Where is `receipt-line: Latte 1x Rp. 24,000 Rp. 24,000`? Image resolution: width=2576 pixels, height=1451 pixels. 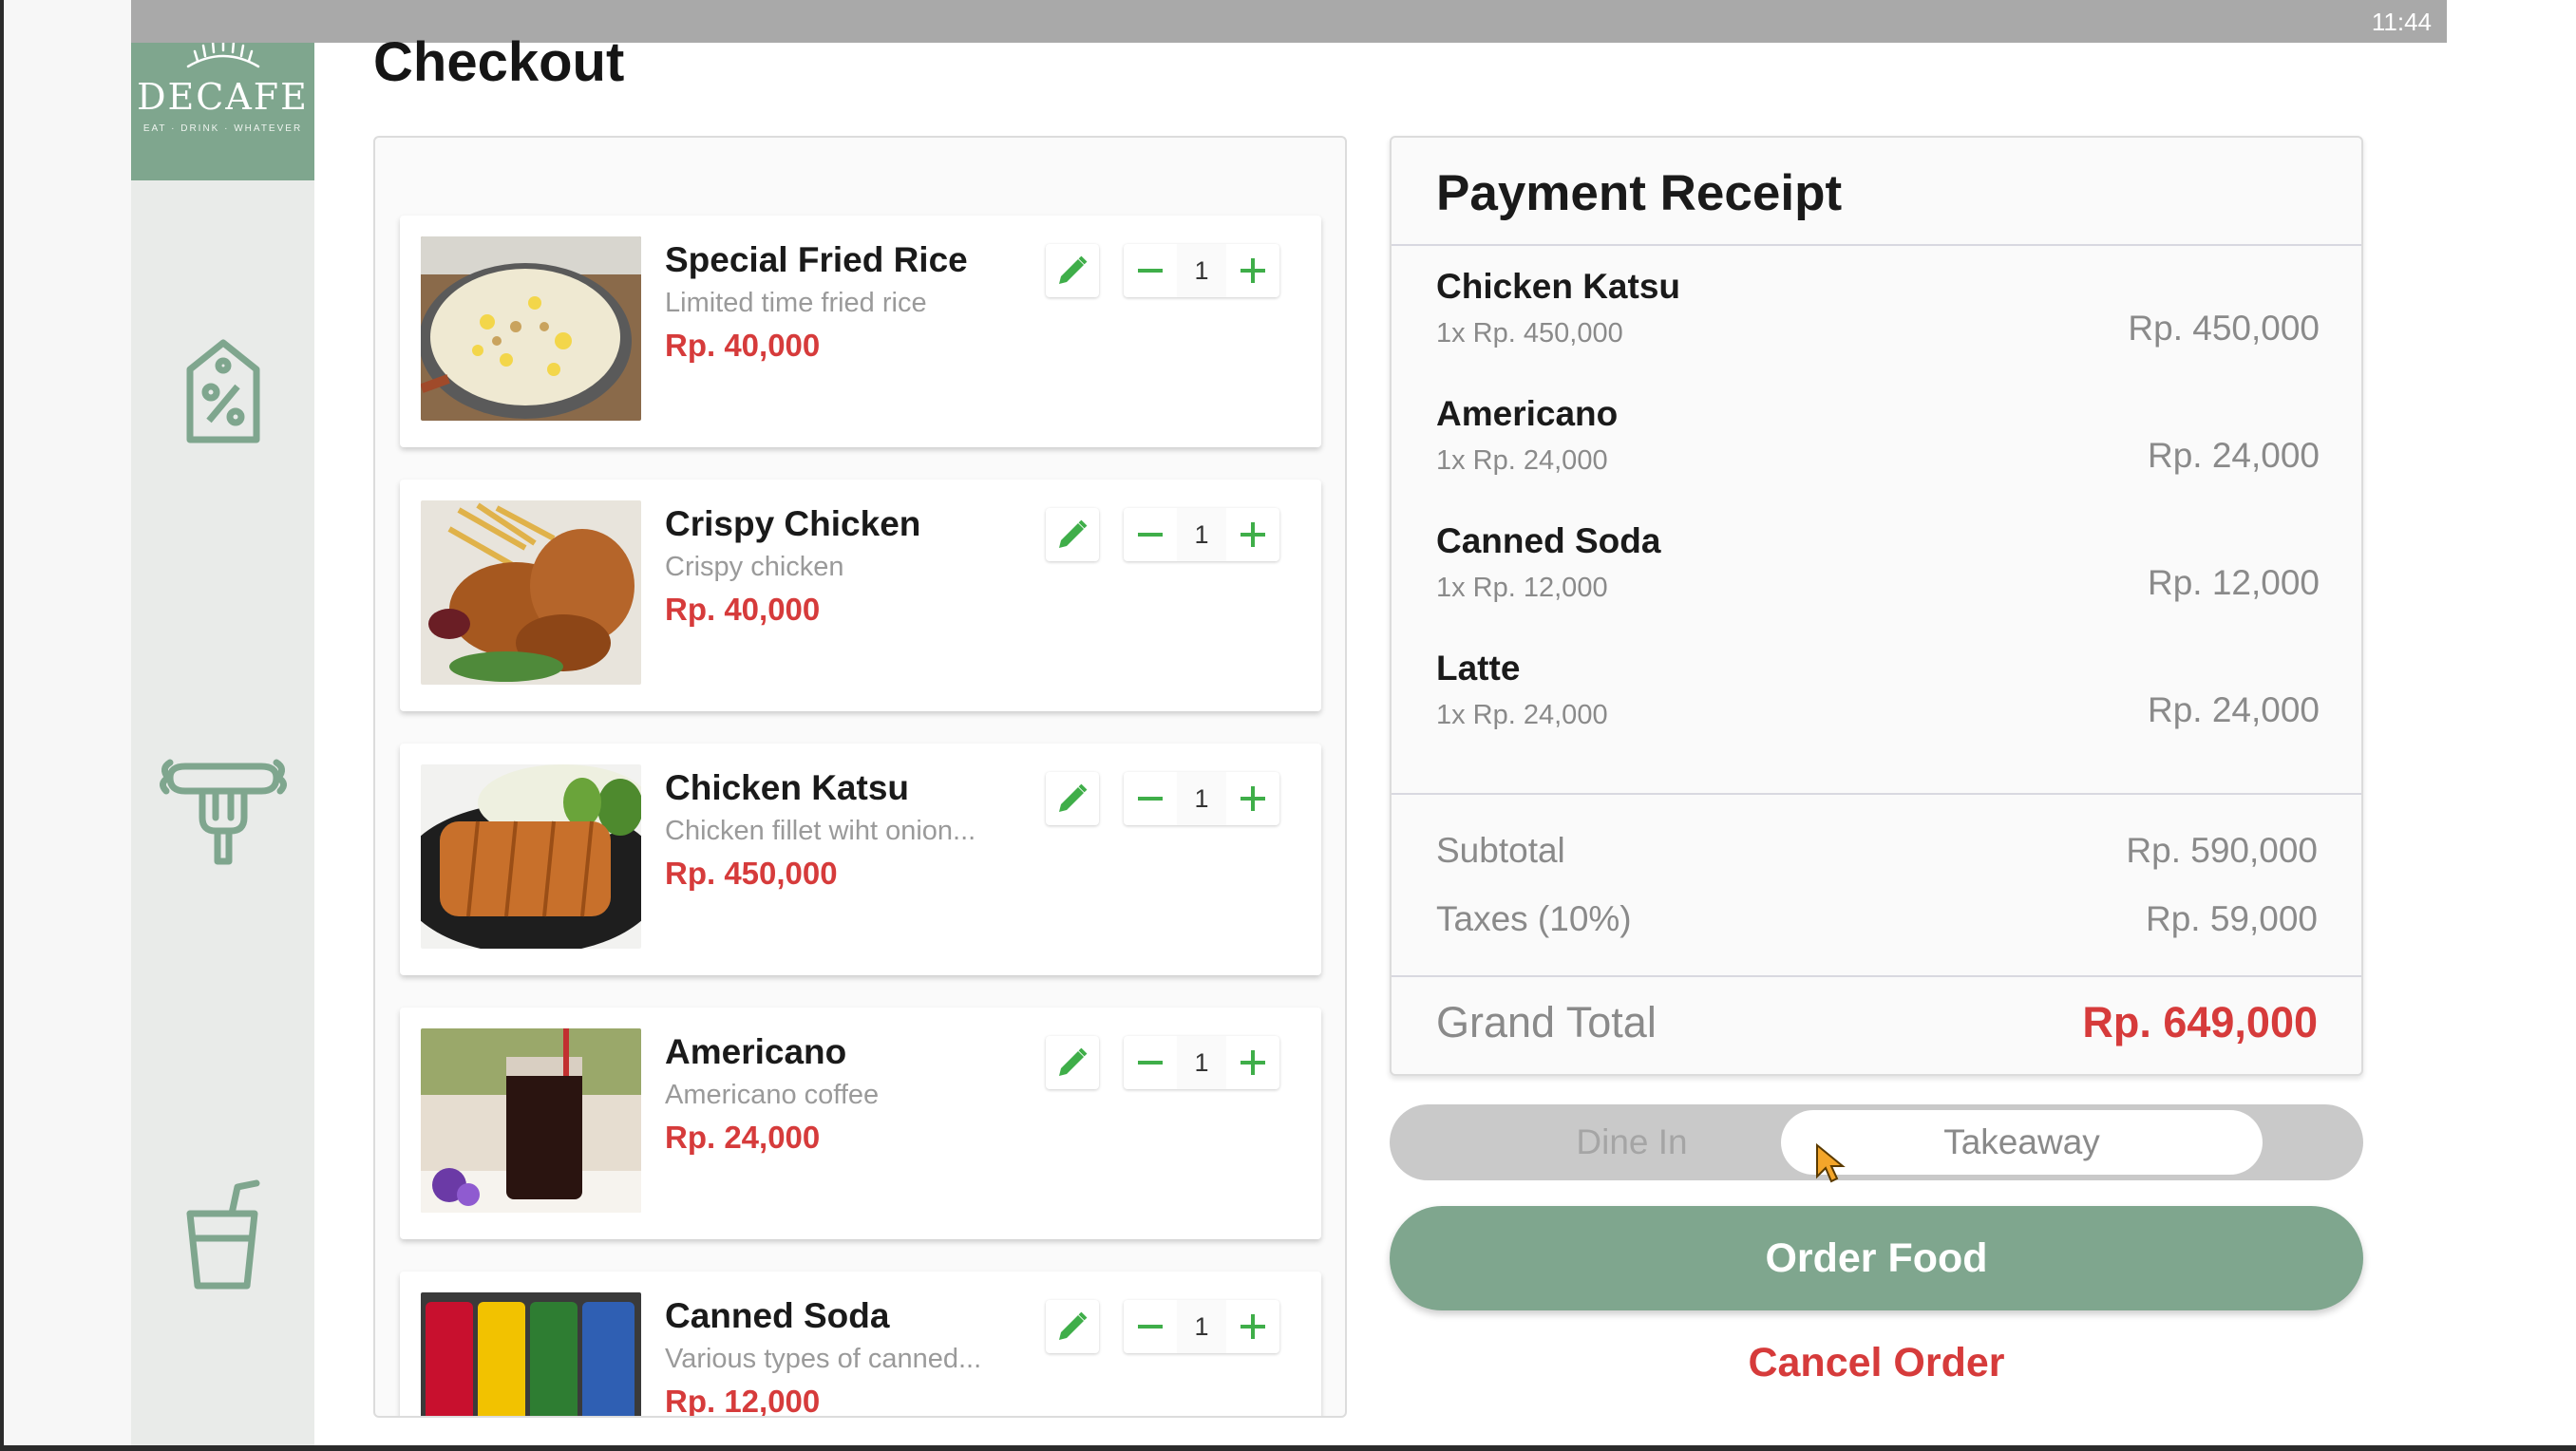 receipt-line: Latte 1x Rp. 24,000 Rp. 24,000 is located at coordinates (1878, 706).